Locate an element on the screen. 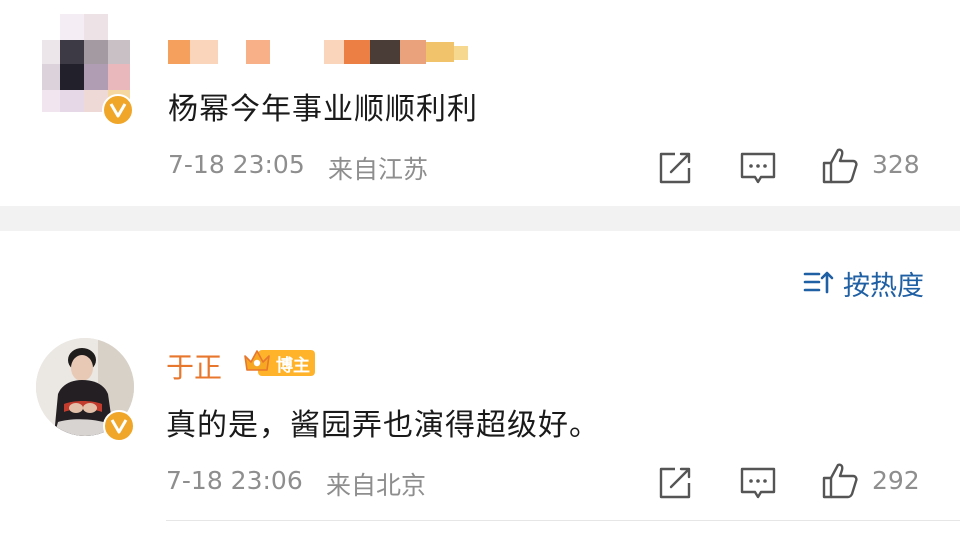 Image resolution: width=960 pixels, height=541 pixels. sort-by-hot-button: 按热度 is located at coordinates (863, 283).